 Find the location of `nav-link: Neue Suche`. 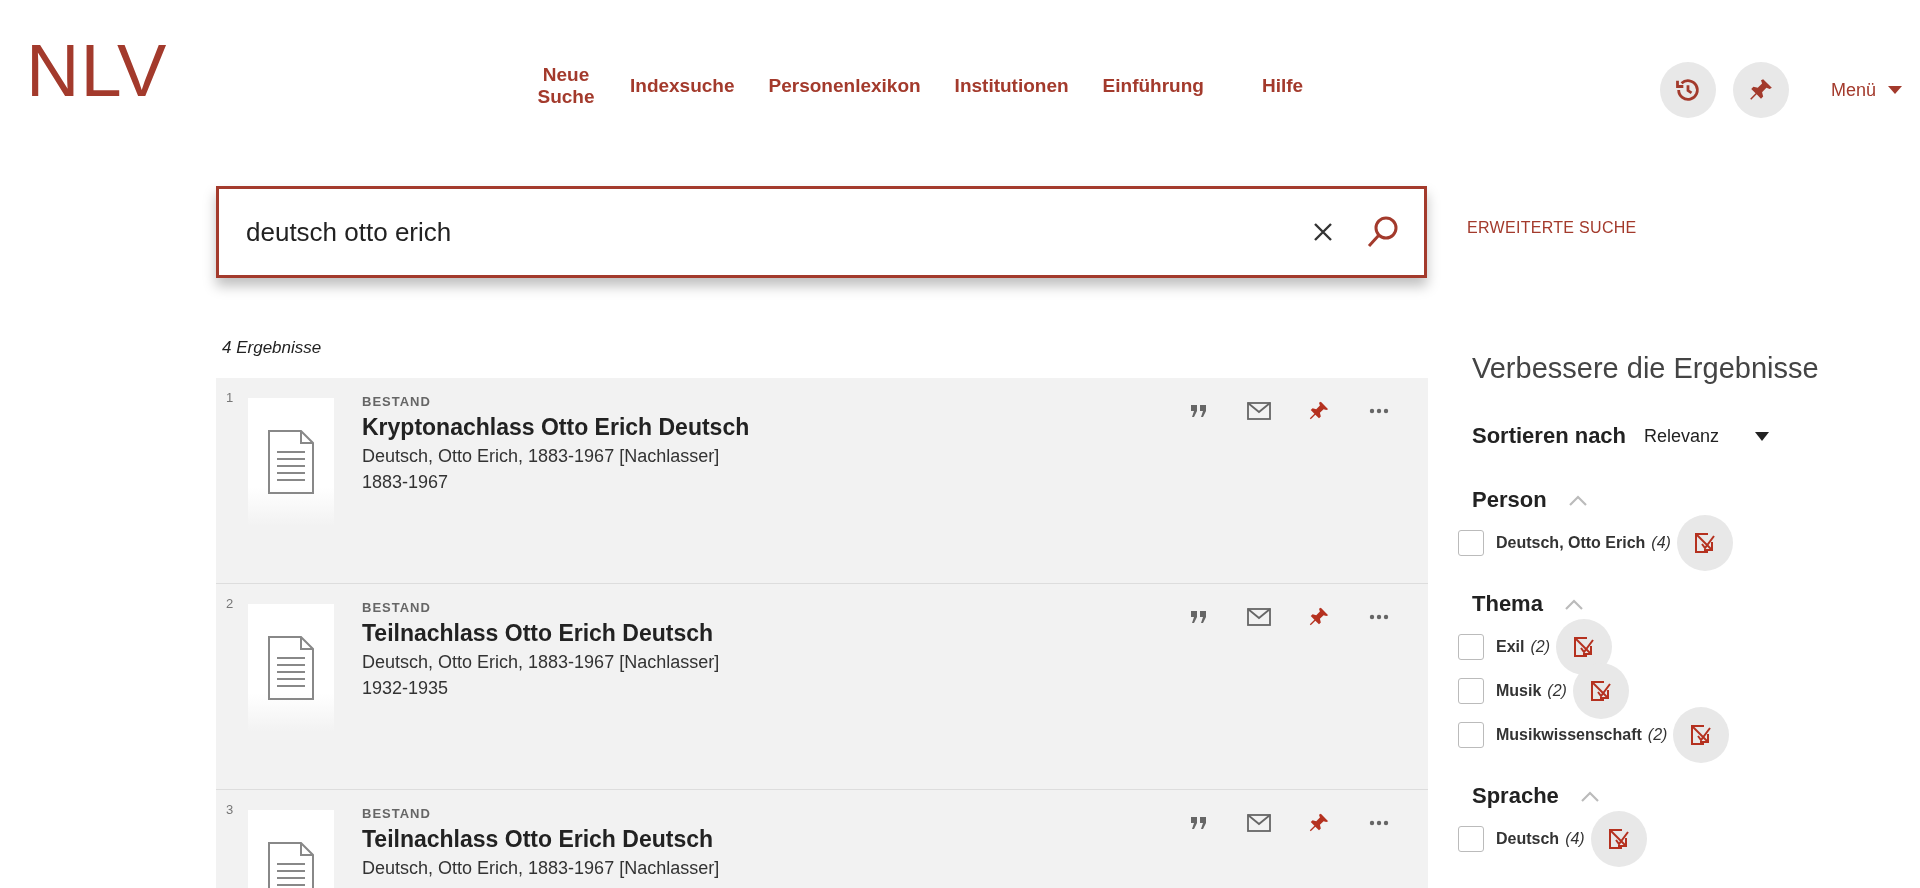

nav-link: Neue Suche is located at coordinates (566, 86).